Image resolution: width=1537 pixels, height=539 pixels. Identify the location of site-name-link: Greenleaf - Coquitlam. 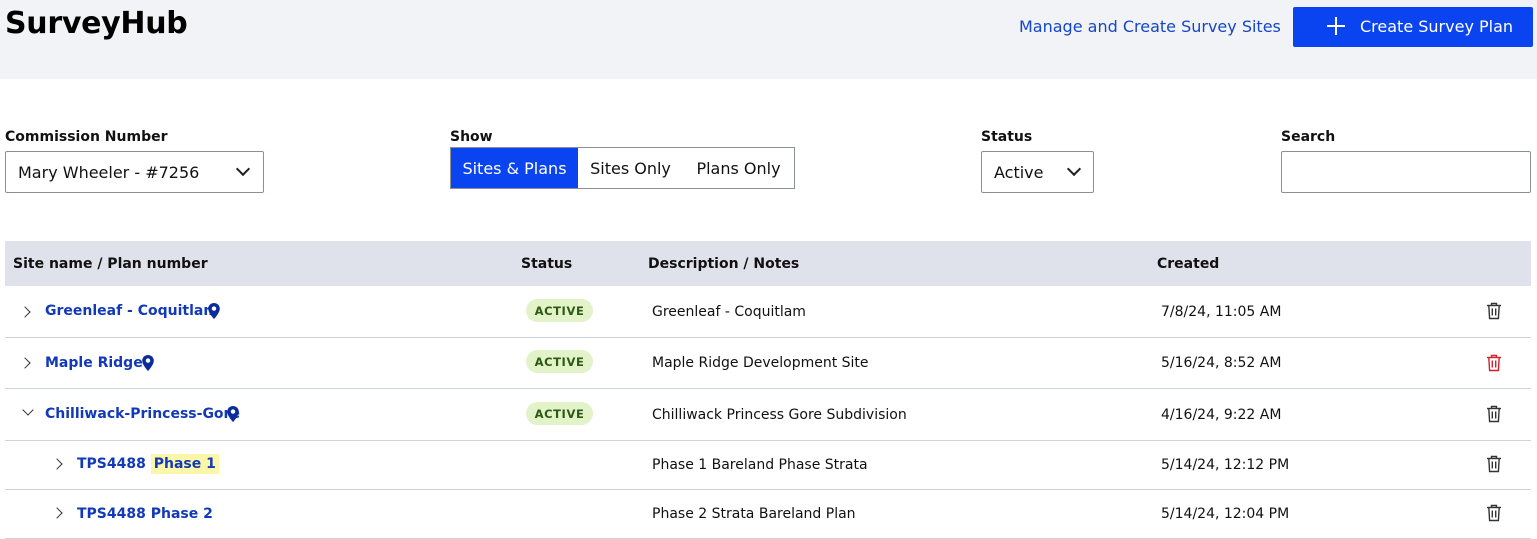
(131, 311).